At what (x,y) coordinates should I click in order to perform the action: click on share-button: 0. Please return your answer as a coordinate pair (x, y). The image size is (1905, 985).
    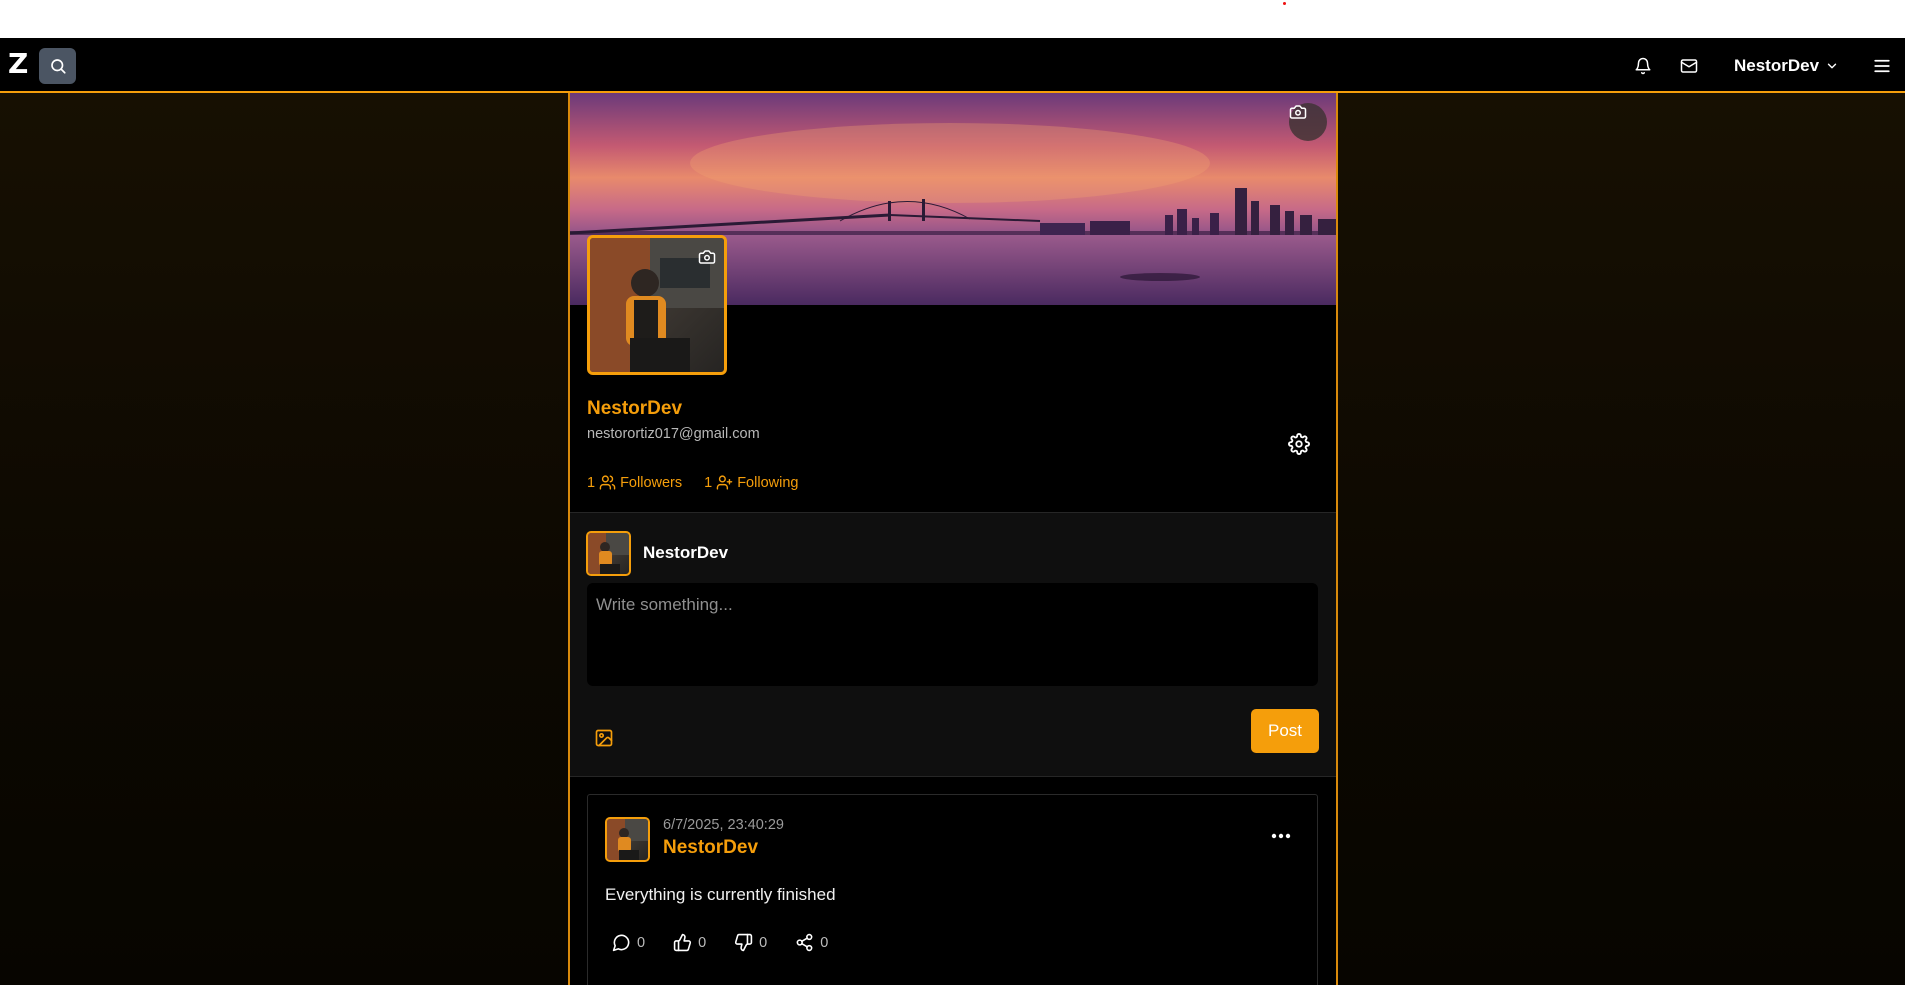
    Looking at the image, I should click on (811, 942).